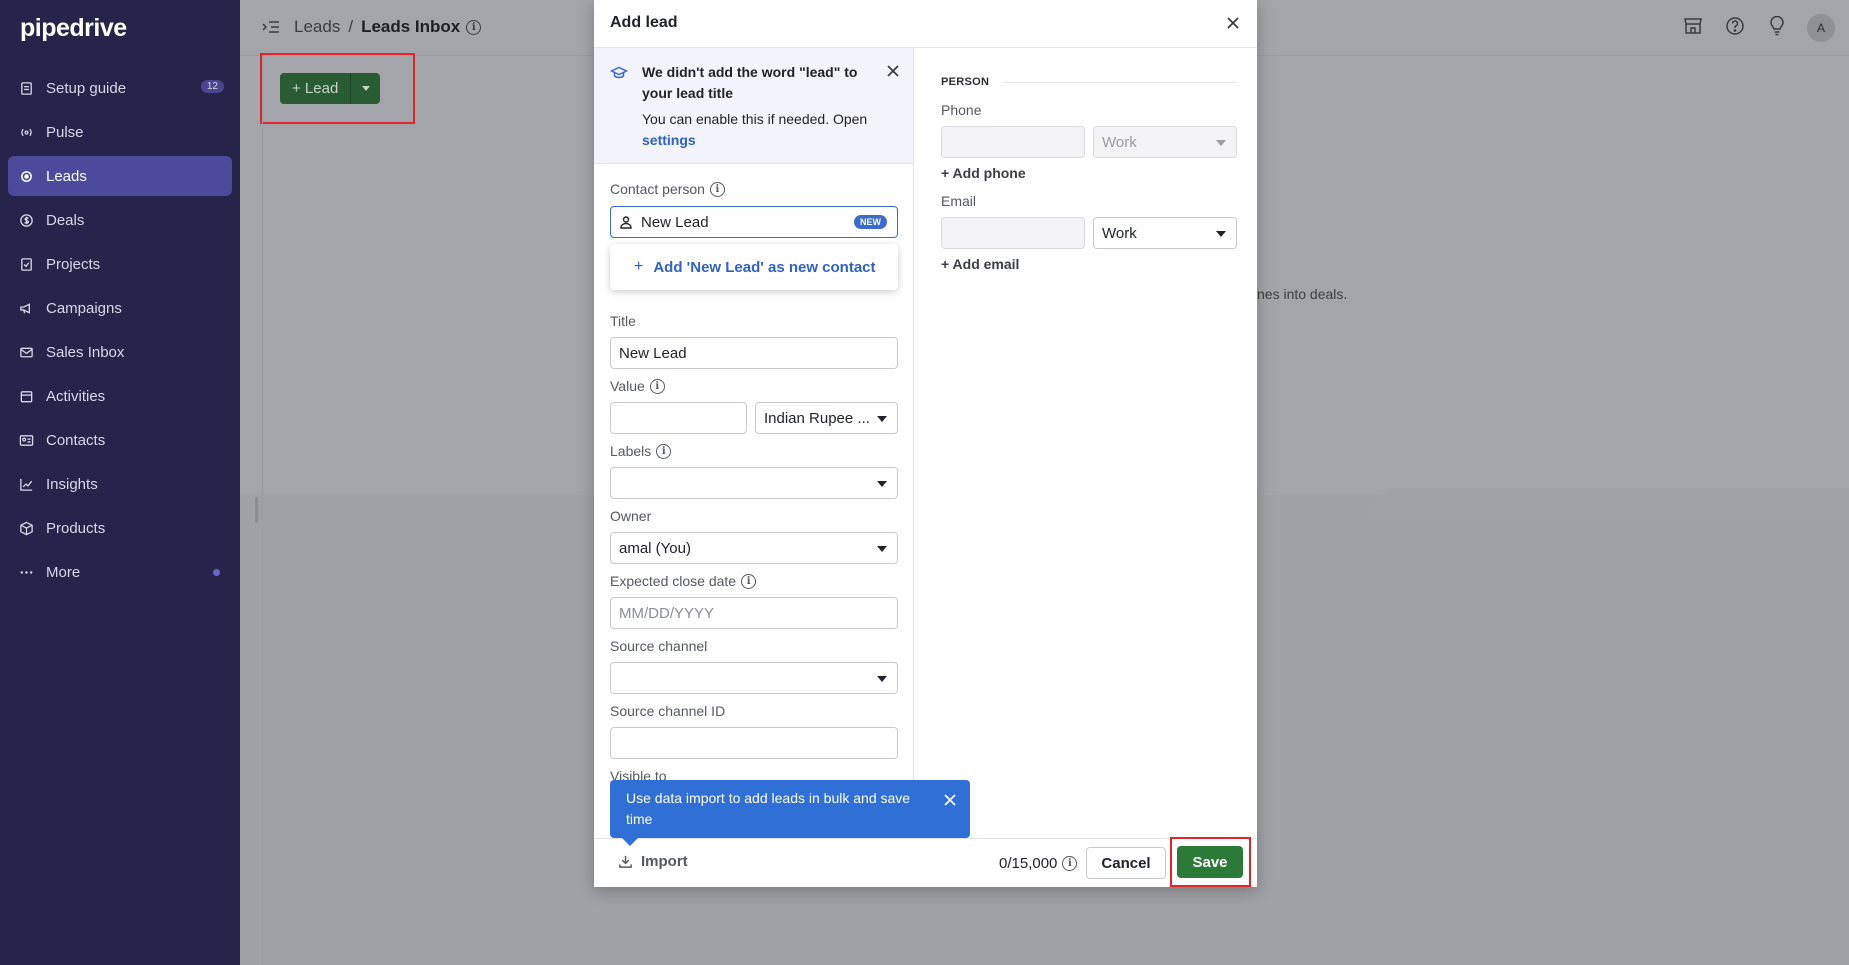  What do you see at coordinates (1233, 23) in the screenshot?
I see `close-icon` at bounding box center [1233, 23].